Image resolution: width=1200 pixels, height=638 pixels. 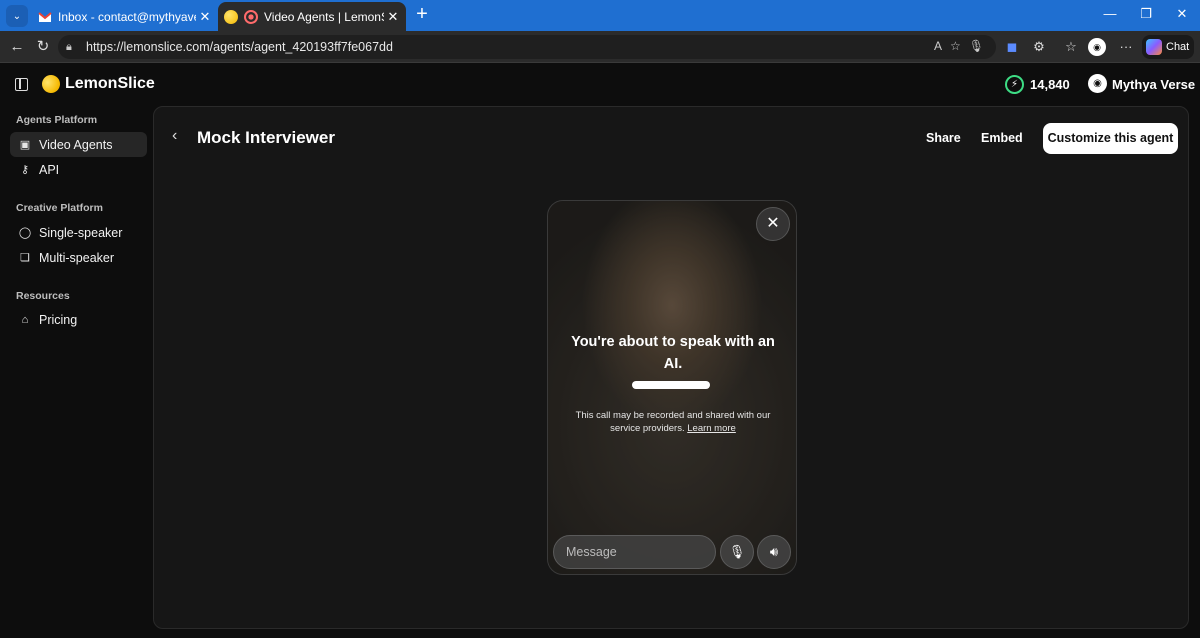 What do you see at coordinates (324, 16) in the screenshot?
I see `tab-title: Video Agents | LemonSlice` at bounding box center [324, 16].